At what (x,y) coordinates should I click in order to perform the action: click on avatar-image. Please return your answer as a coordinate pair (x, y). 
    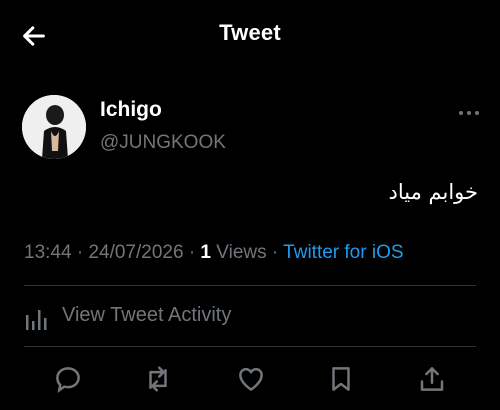
    Looking at the image, I should click on (54, 127).